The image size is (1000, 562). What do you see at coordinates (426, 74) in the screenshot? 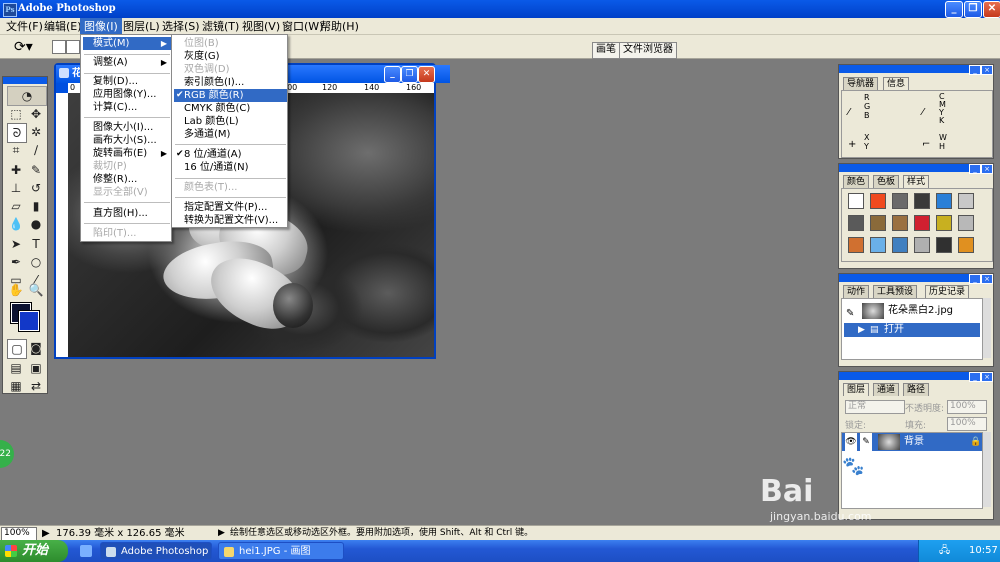
I see `doc-close-button: ✕` at bounding box center [426, 74].